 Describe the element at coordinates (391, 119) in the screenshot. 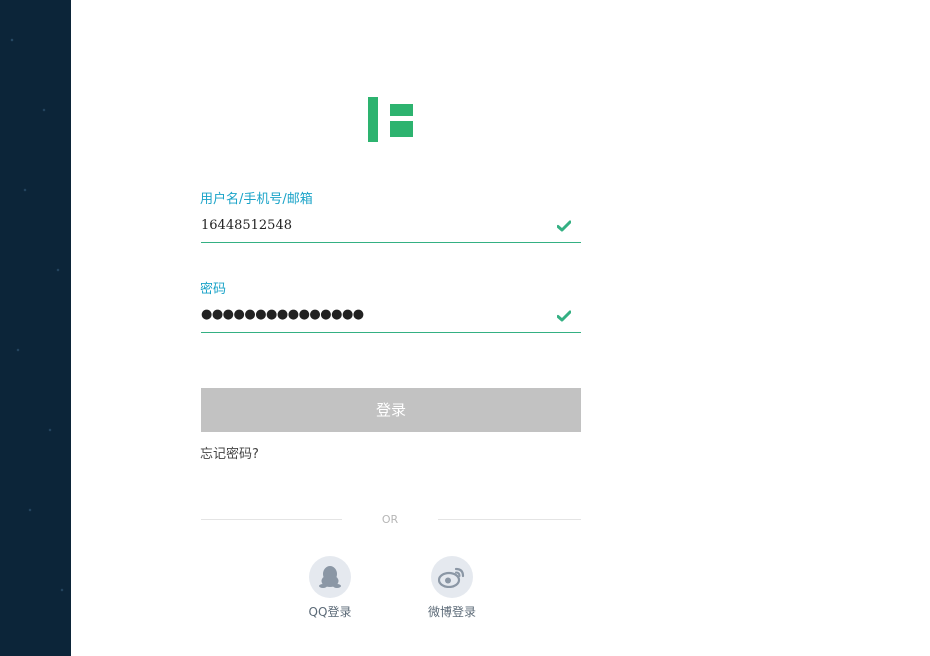

I see `brand-logo-icon` at that location.